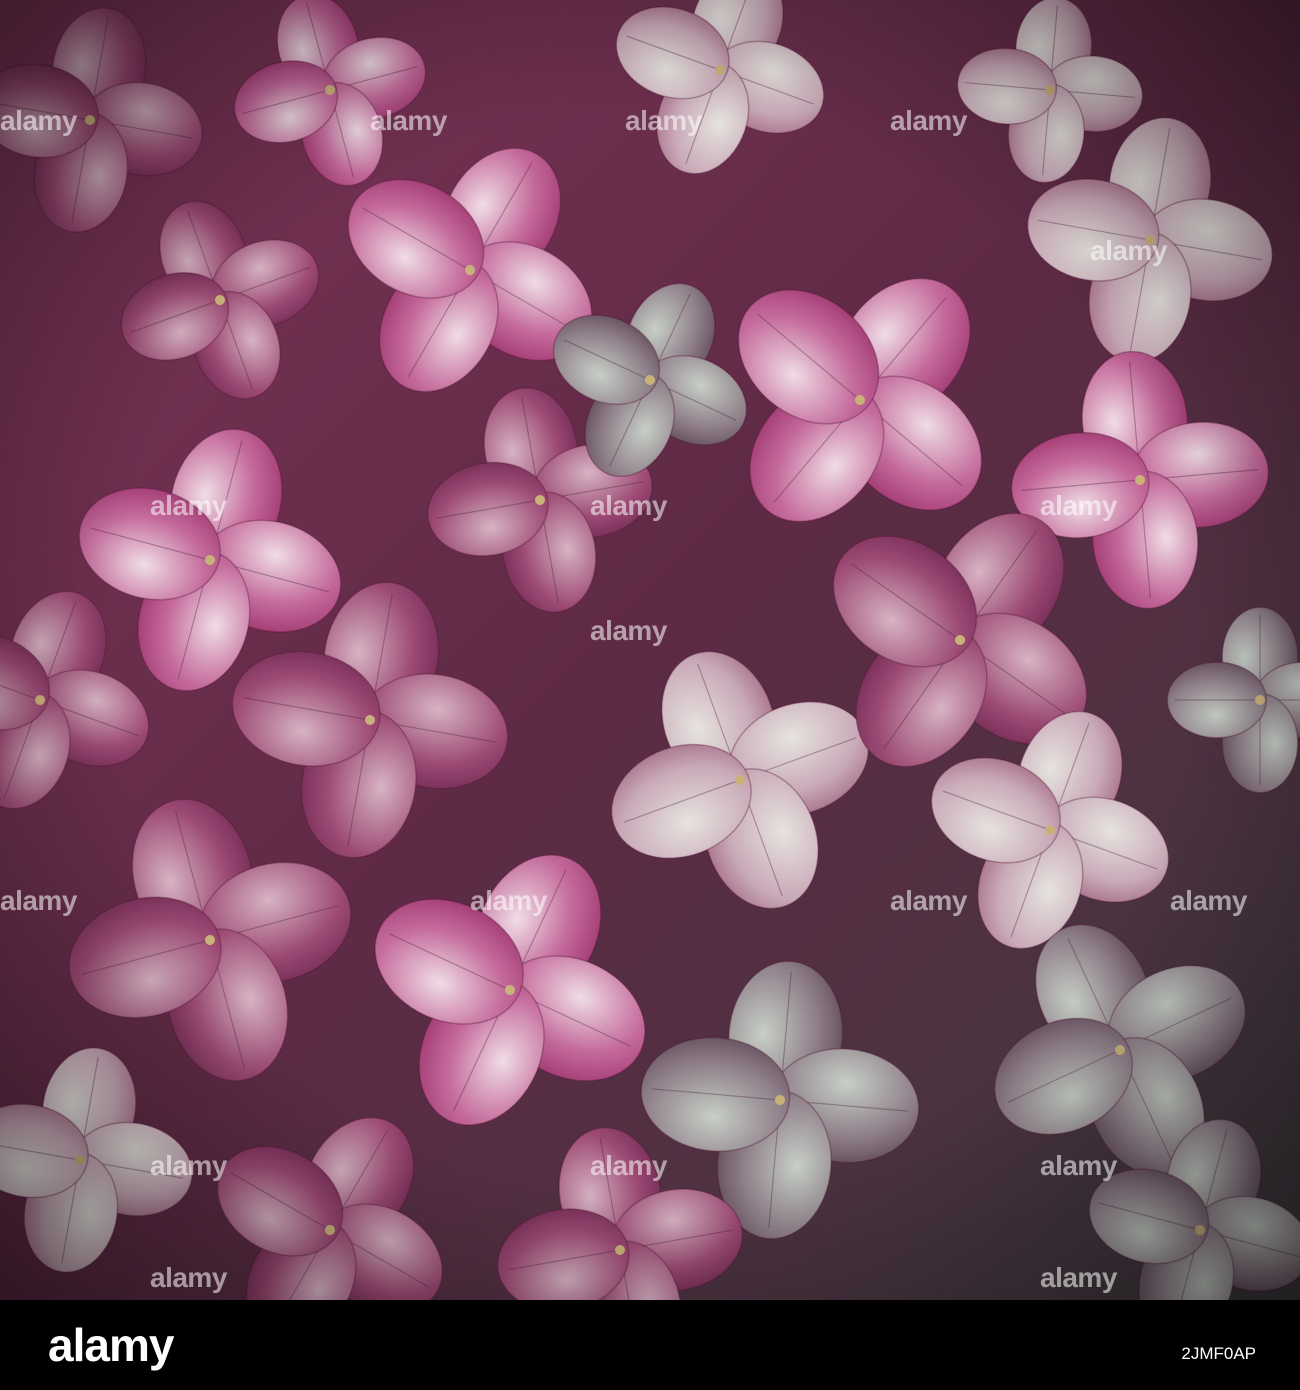 The height and width of the screenshot is (1390, 1300). I want to click on alamy-logo: alamy, so click(111, 1345).